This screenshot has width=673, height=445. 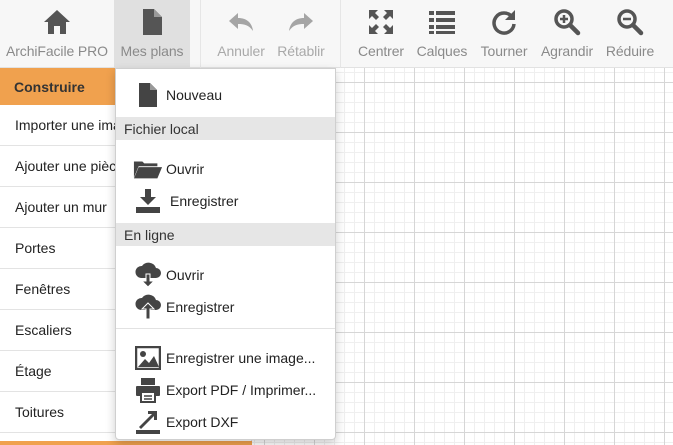 I want to click on redo-icon, so click(x=301, y=22).